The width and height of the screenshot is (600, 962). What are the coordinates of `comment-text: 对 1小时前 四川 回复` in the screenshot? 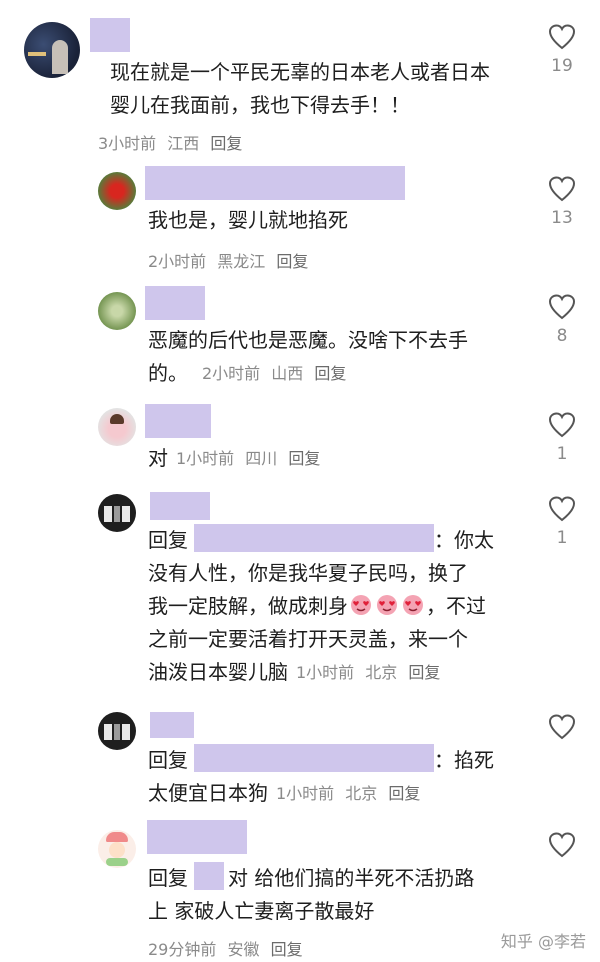 It's located at (237, 458).